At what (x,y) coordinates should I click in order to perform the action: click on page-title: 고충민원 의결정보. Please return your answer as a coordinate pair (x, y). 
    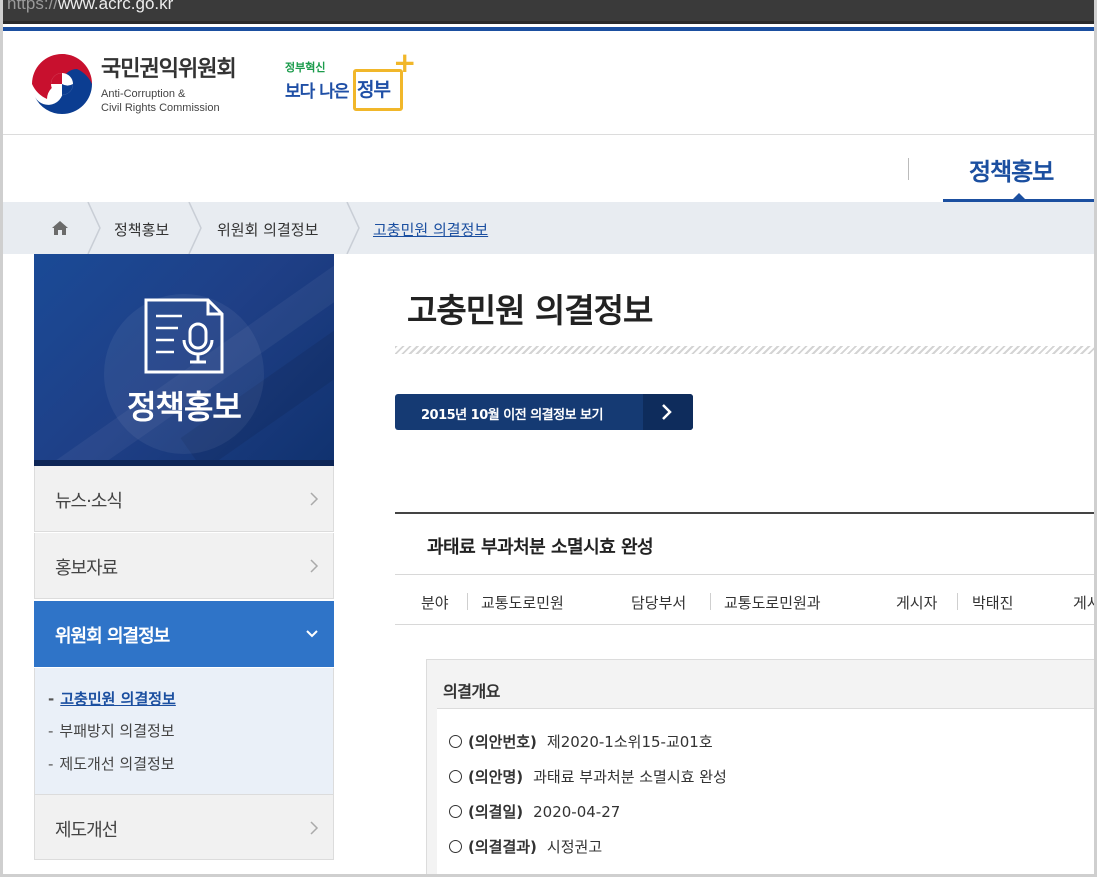
    Looking at the image, I should click on (530, 310).